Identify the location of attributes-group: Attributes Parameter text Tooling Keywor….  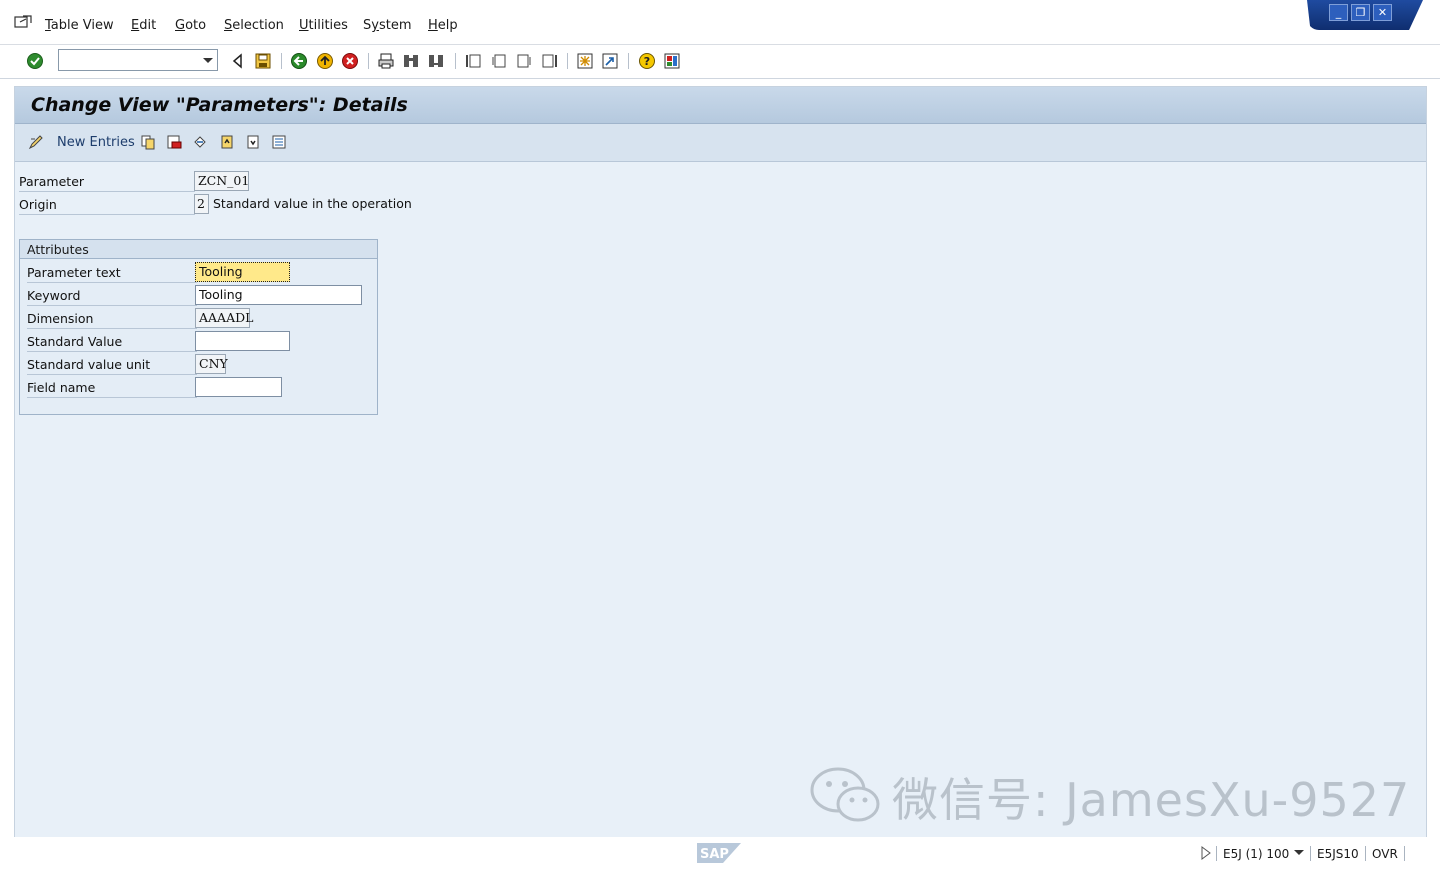
(198, 327).